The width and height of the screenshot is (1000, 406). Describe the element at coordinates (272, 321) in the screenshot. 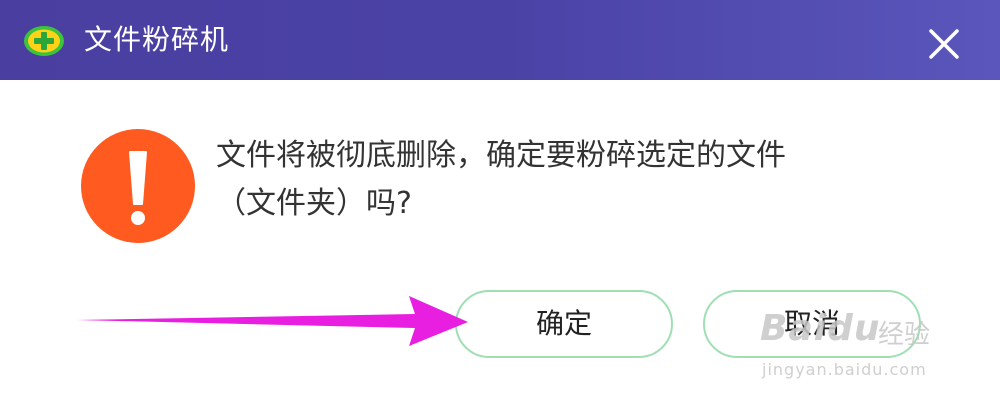

I see `arrow-right-icon` at that location.